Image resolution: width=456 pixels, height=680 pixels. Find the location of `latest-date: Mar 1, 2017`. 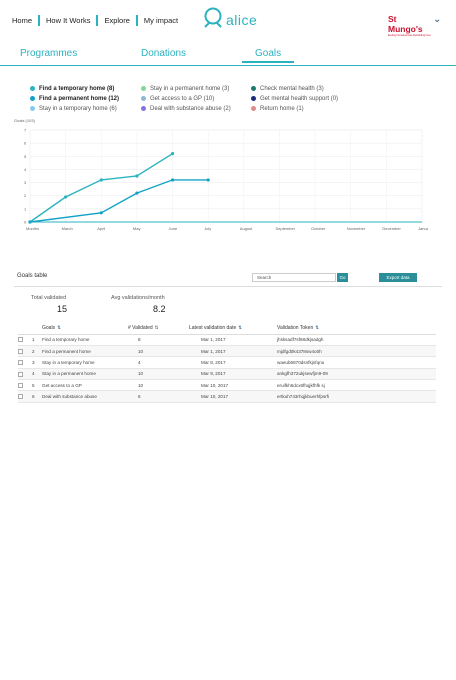

latest-date: Mar 1, 2017 is located at coordinates (233, 340).